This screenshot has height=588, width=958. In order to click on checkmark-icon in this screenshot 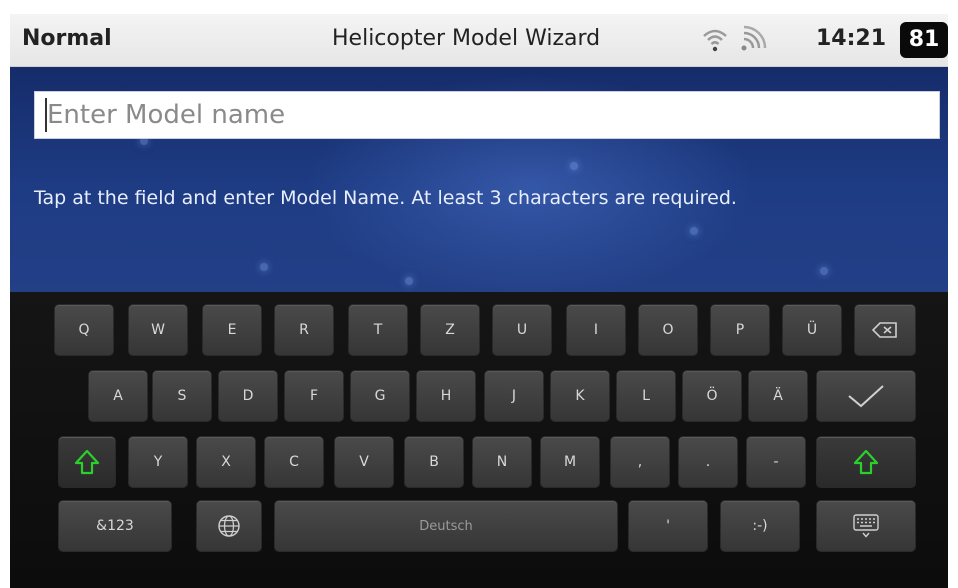, I will do `click(866, 396)`.